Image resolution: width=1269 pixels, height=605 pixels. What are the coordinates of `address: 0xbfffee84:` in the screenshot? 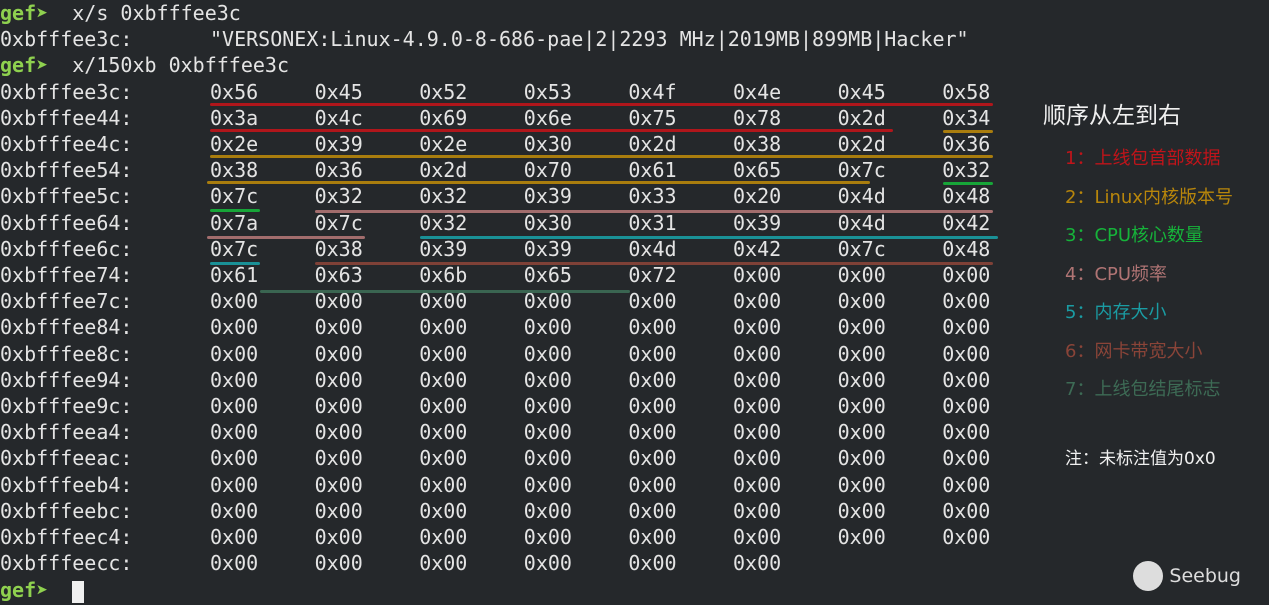 It's located at (66, 327).